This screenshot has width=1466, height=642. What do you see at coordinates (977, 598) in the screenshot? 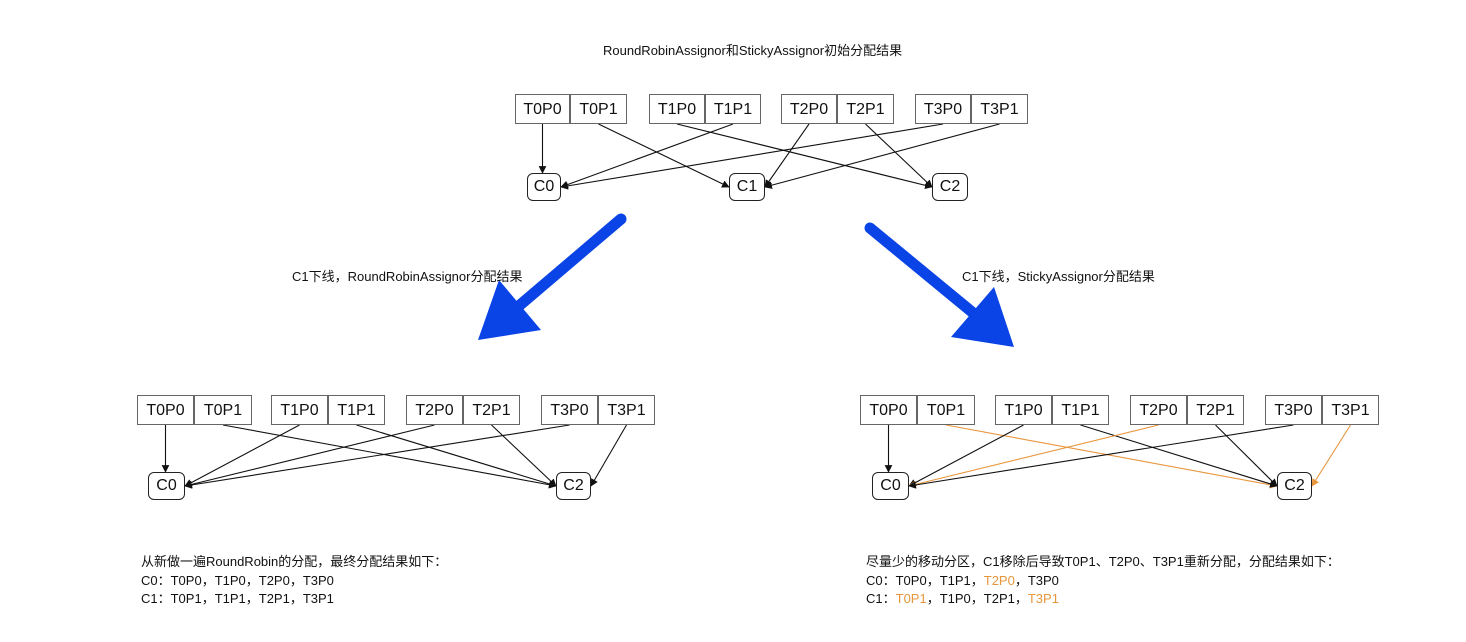
I see `summary-text: ，T1P0，T2P1，` at bounding box center [977, 598].